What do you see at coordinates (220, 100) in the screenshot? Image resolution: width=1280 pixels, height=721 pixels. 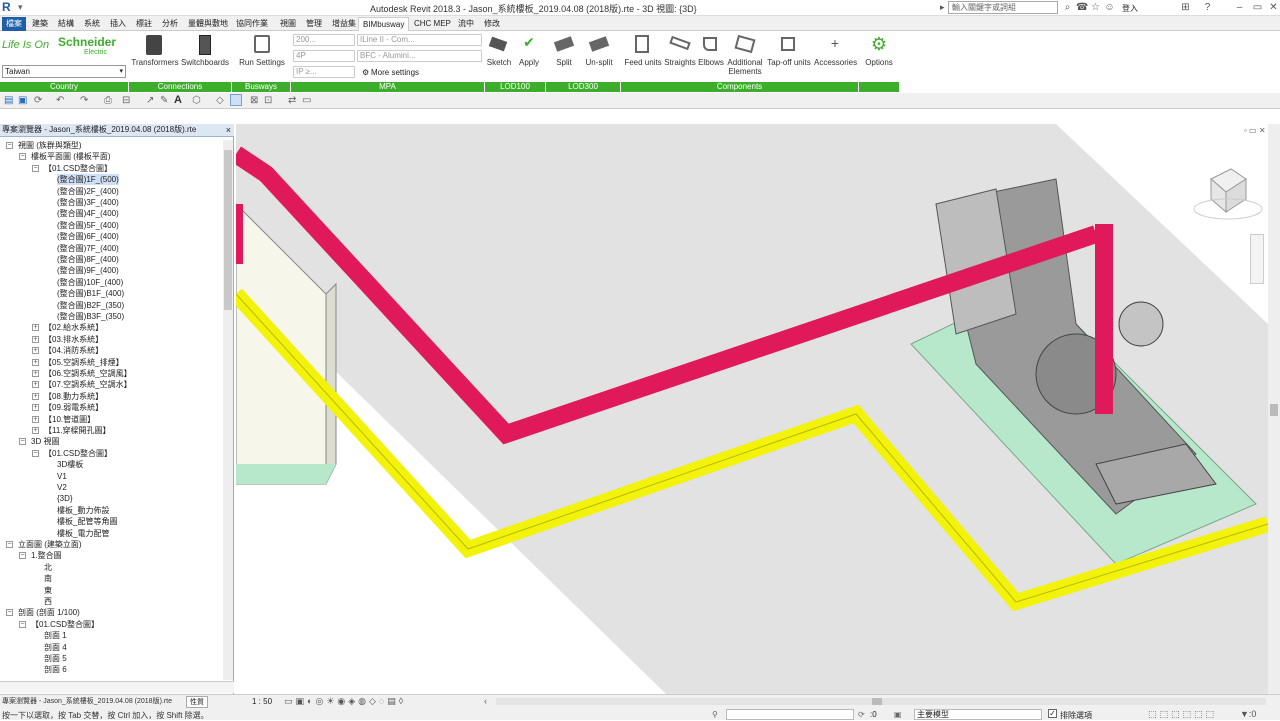 I see `section-icon: ◇` at bounding box center [220, 100].